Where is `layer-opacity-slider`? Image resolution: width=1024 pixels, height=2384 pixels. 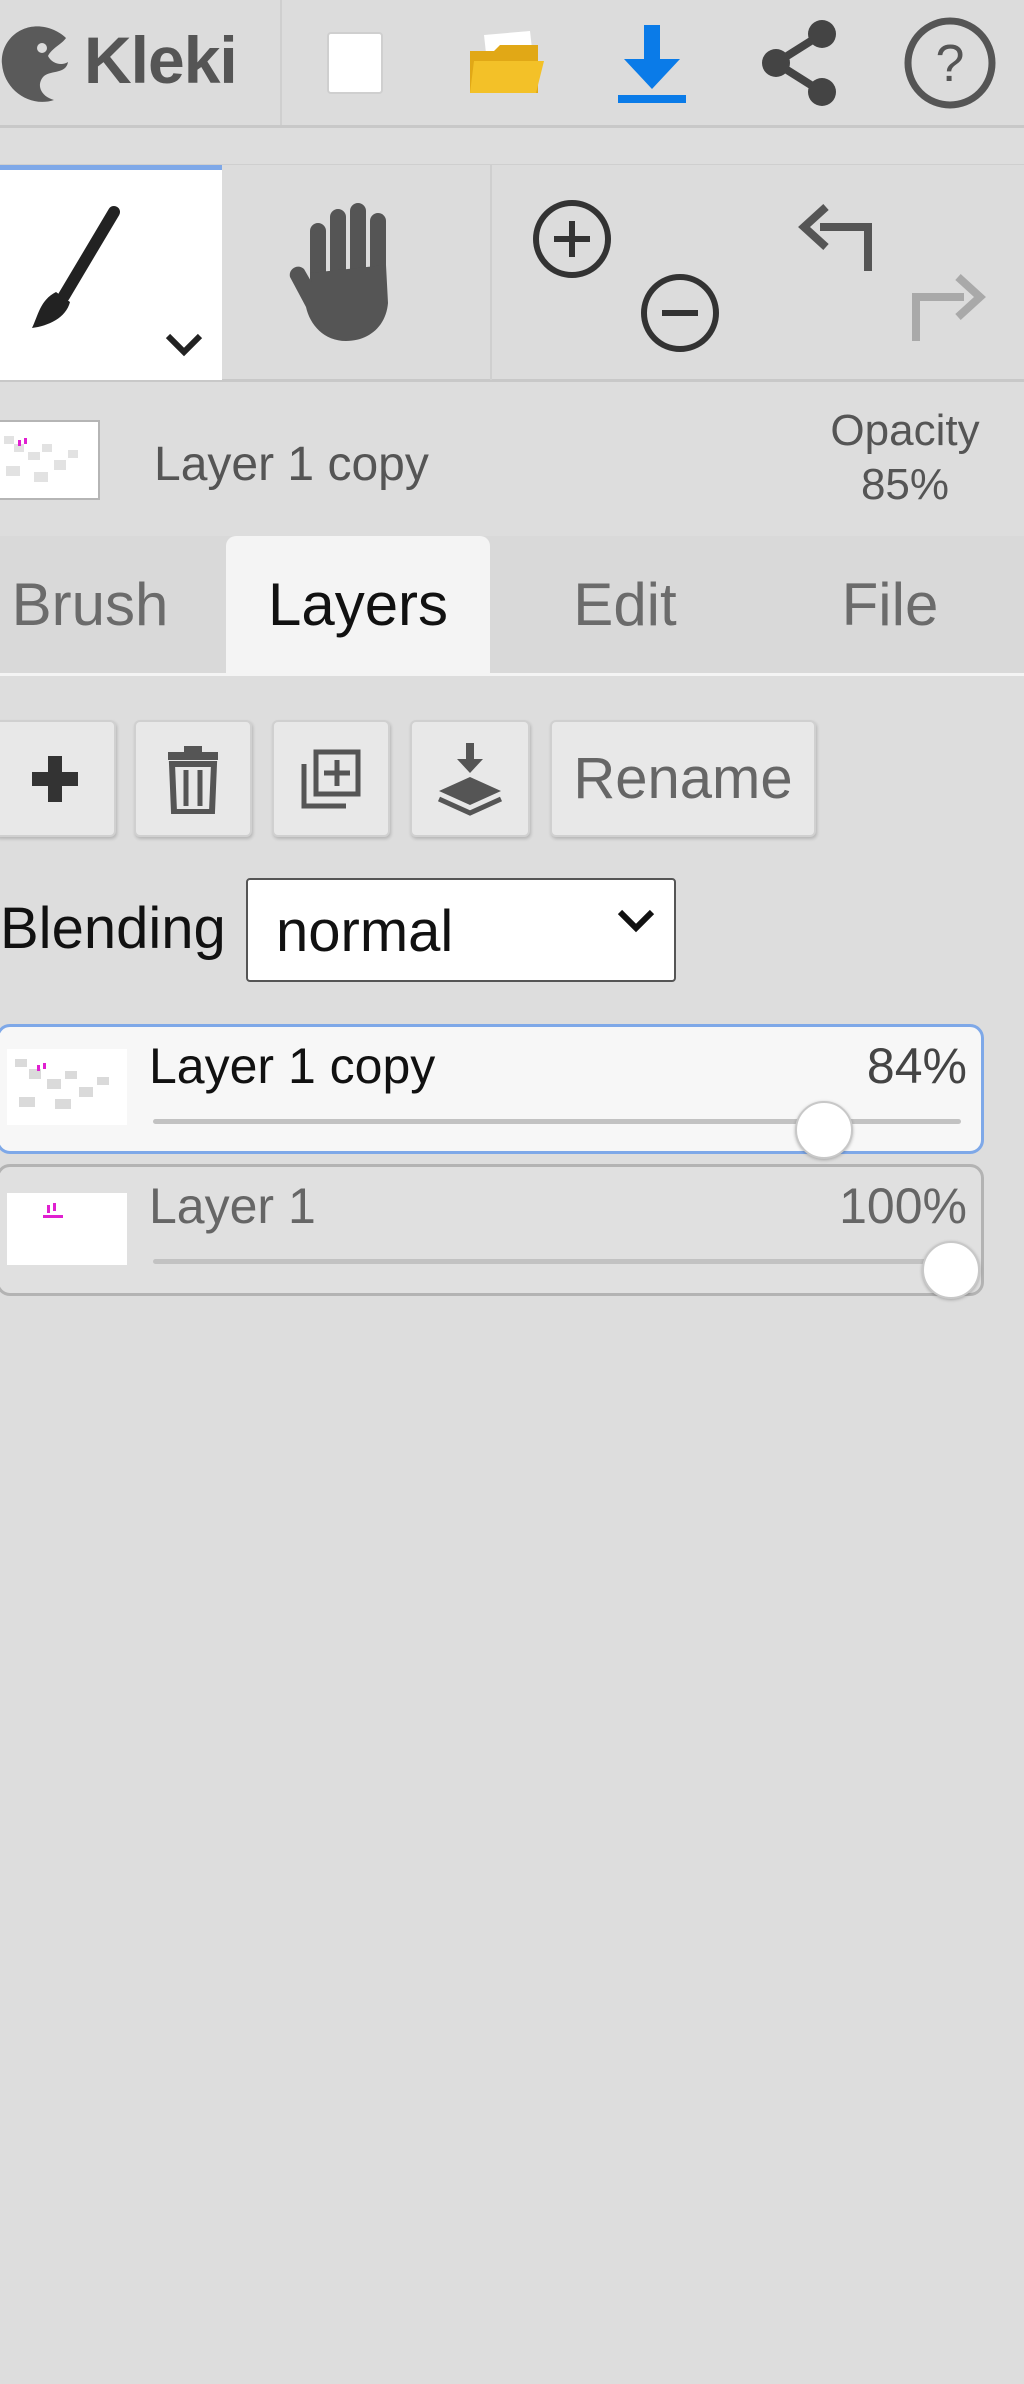
layer-opacity-slider is located at coordinates (557, 1261).